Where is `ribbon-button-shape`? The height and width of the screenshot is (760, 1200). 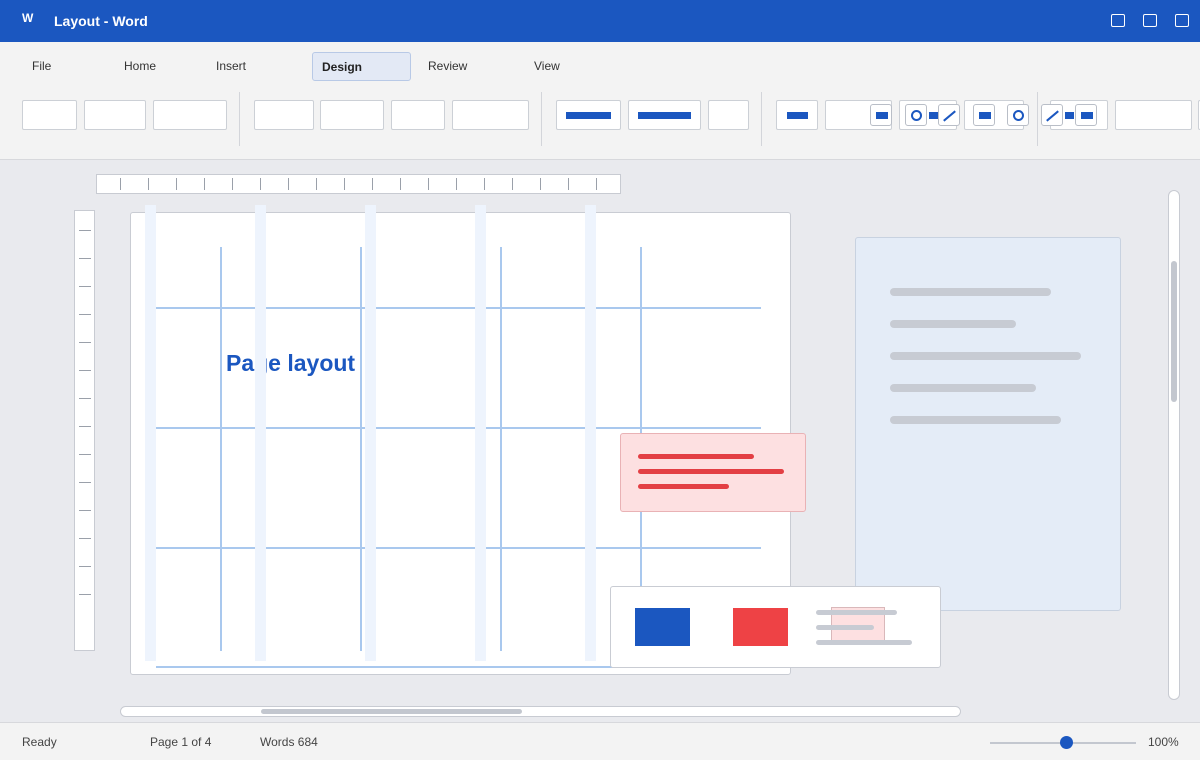
ribbon-button-shape is located at coordinates (797, 115).